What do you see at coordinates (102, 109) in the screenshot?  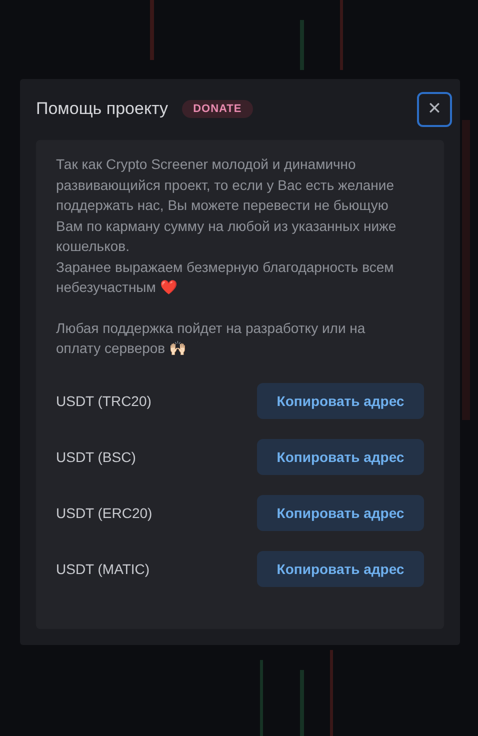 I see `dialog-title: Помощь проекту` at bounding box center [102, 109].